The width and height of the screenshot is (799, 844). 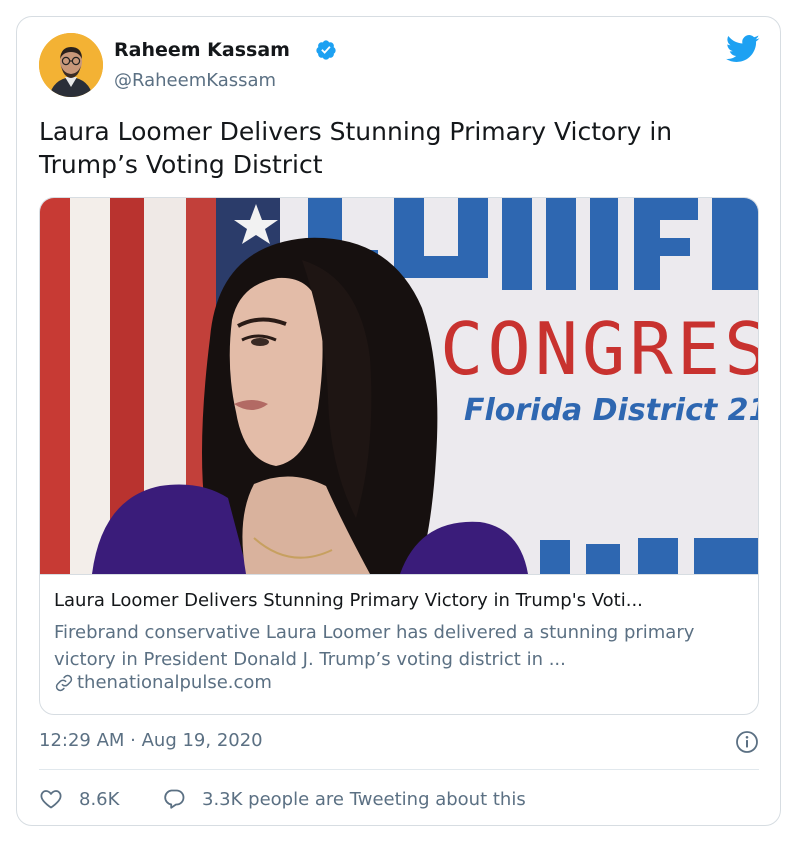 I want to click on card-domain: thenationalpulse.com, so click(x=163, y=682).